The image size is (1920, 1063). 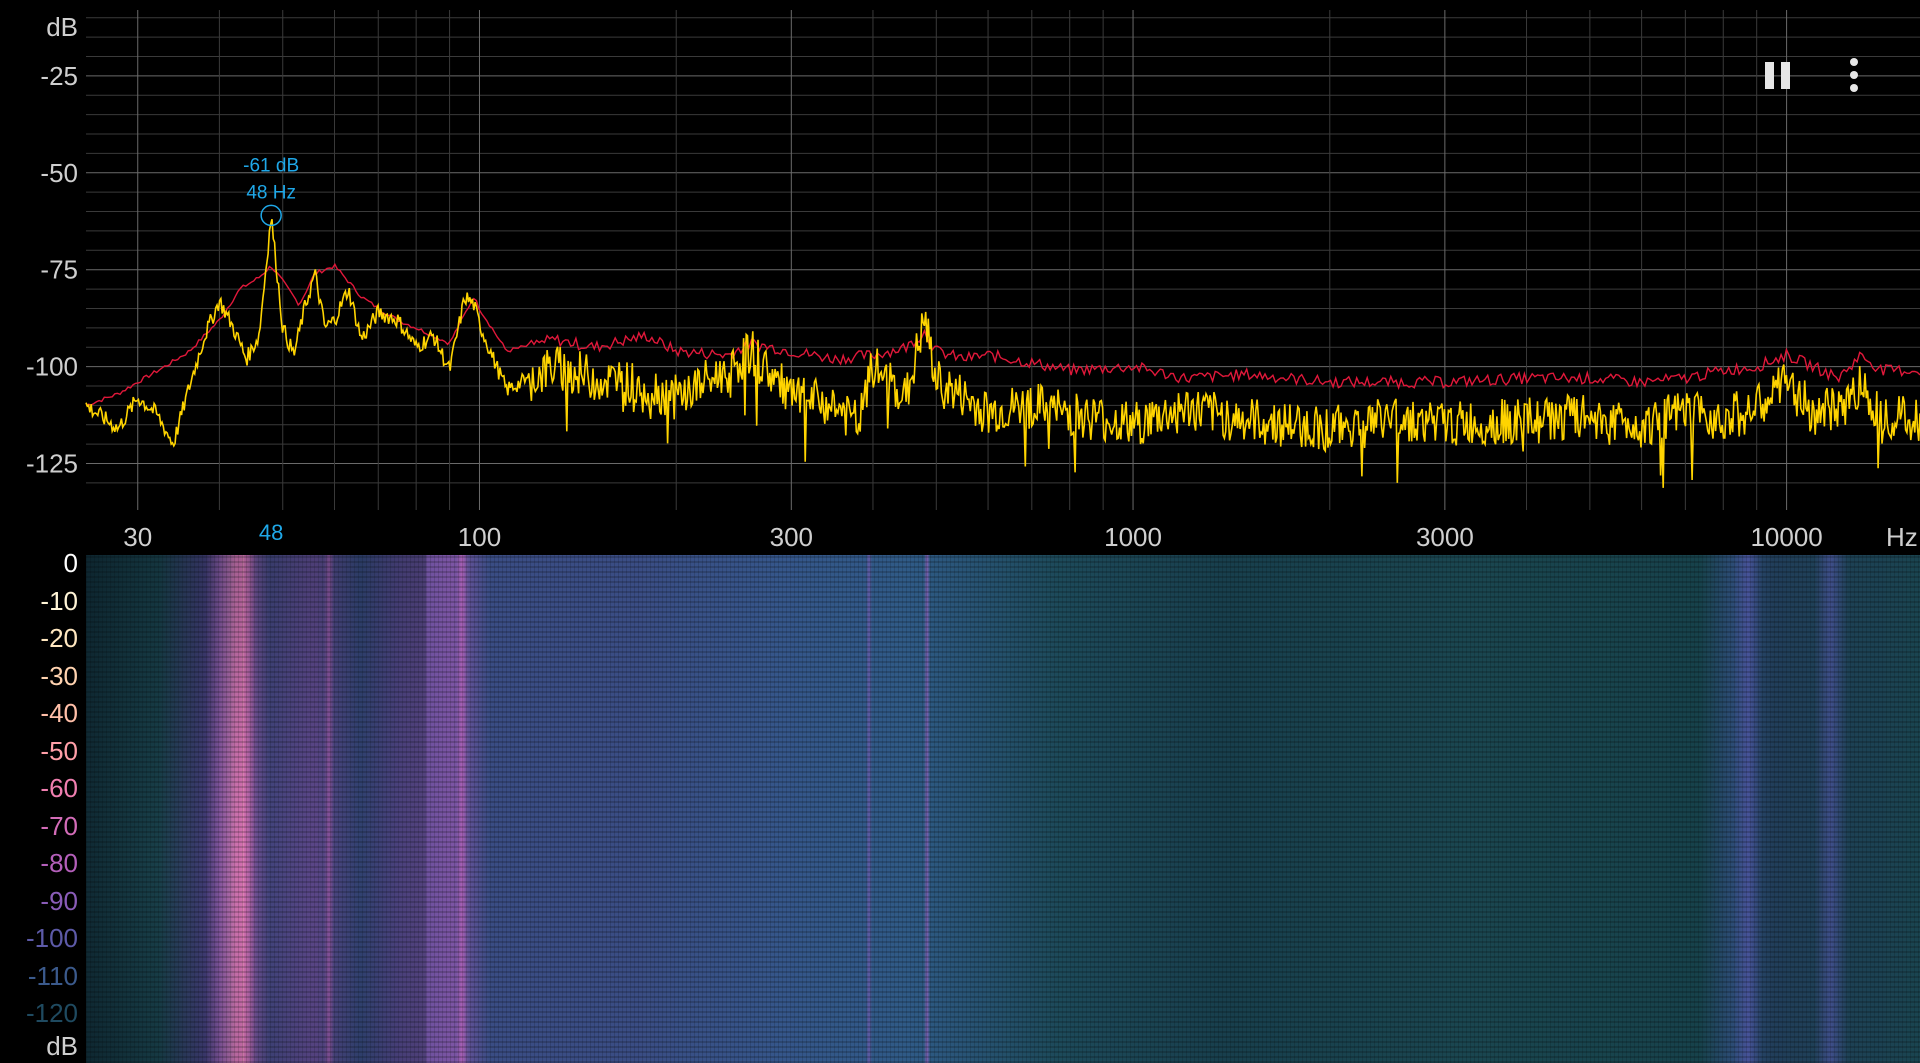 What do you see at coordinates (137, 536) in the screenshot?
I see `x-tick-label: 30` at bounding box center [137, 536].